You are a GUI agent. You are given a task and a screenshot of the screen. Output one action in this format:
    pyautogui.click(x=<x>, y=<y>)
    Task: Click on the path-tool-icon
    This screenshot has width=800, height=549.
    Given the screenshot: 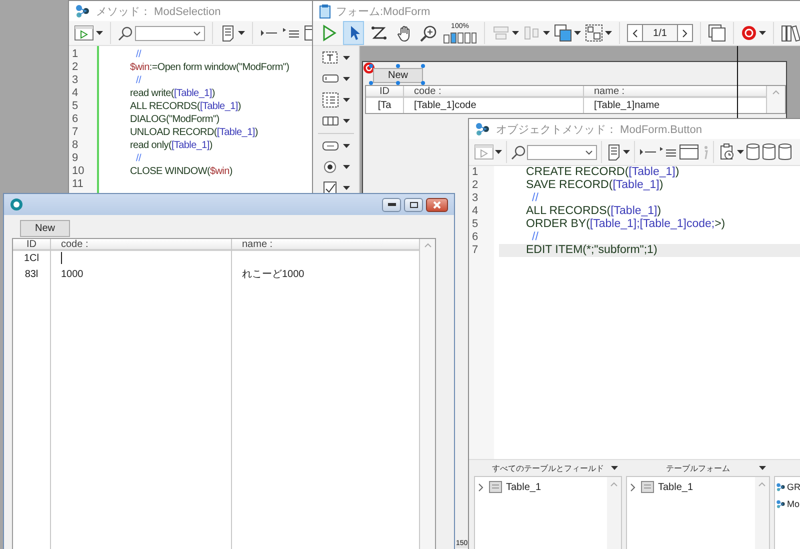 What is the action you would take?
    pyautogui.click(x=378, y=33)
    